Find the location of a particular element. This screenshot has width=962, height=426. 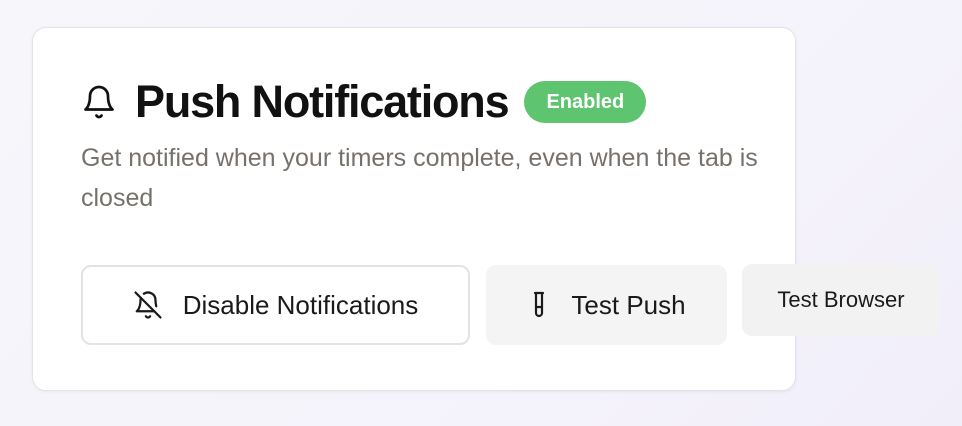

bell-off-icon is located at coordinates (148, 305).